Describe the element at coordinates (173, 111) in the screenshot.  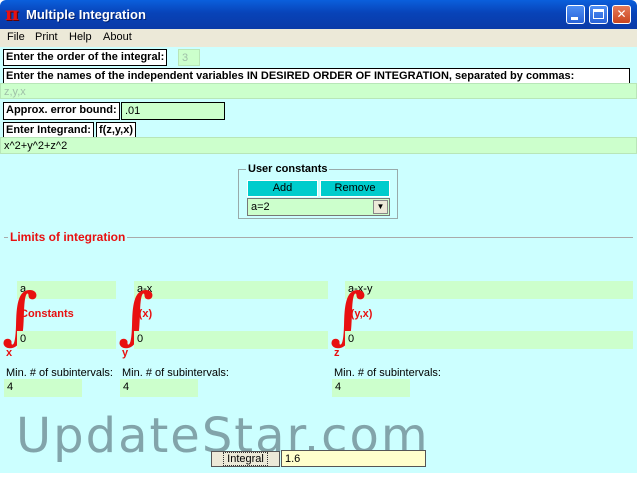
I see `error-bound-input: .01` at that location.